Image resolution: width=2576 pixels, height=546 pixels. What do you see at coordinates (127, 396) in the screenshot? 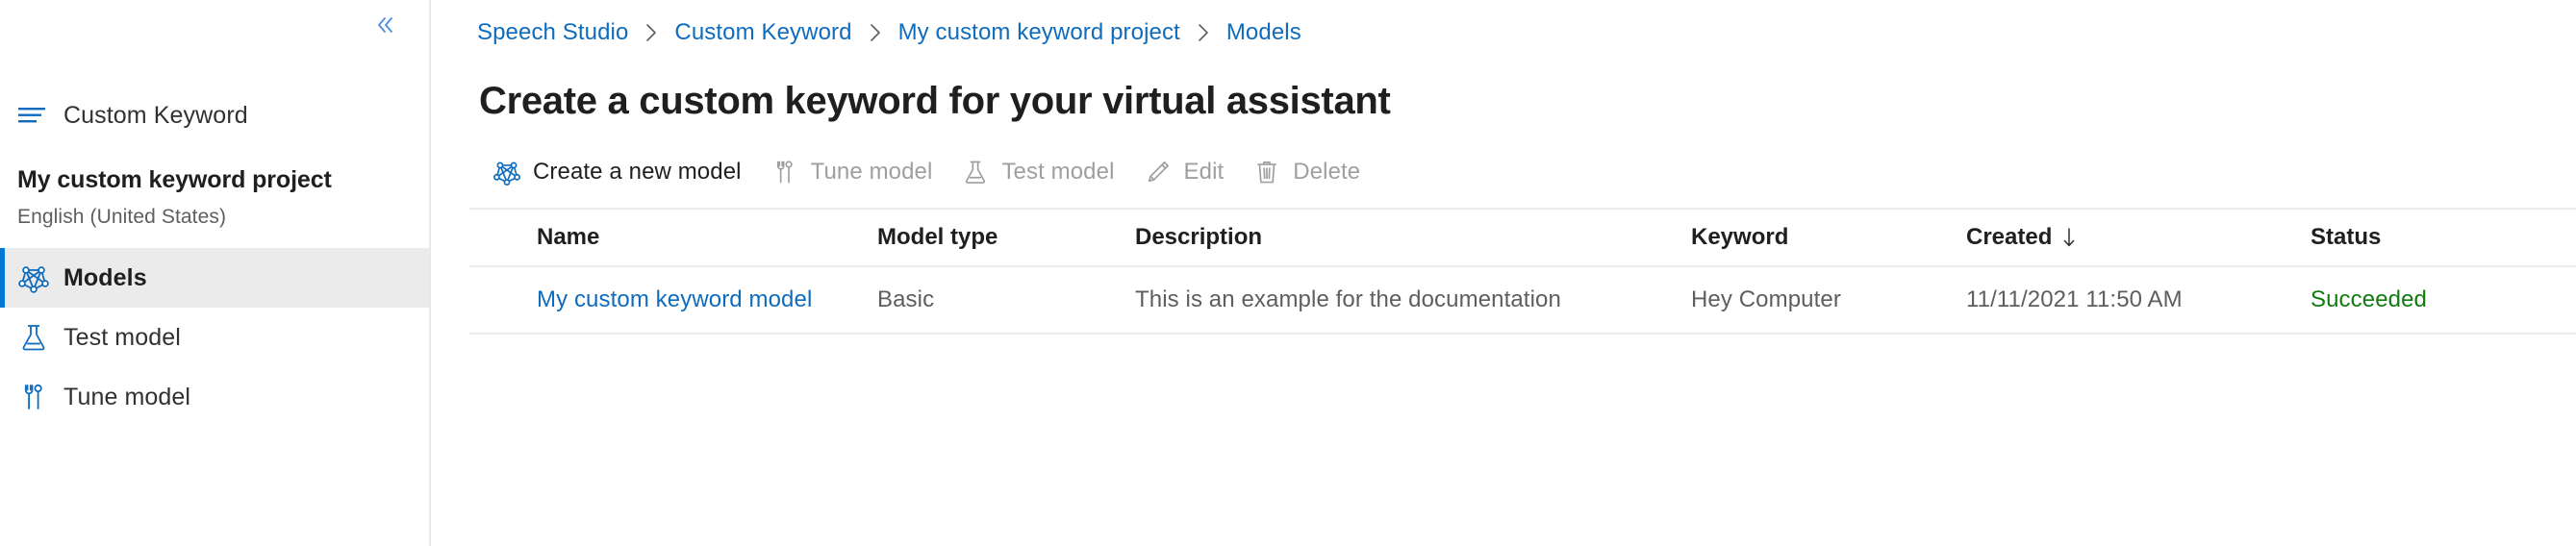
I see `sidebar-item-label: Tune model` at bounding box center [127, 396].